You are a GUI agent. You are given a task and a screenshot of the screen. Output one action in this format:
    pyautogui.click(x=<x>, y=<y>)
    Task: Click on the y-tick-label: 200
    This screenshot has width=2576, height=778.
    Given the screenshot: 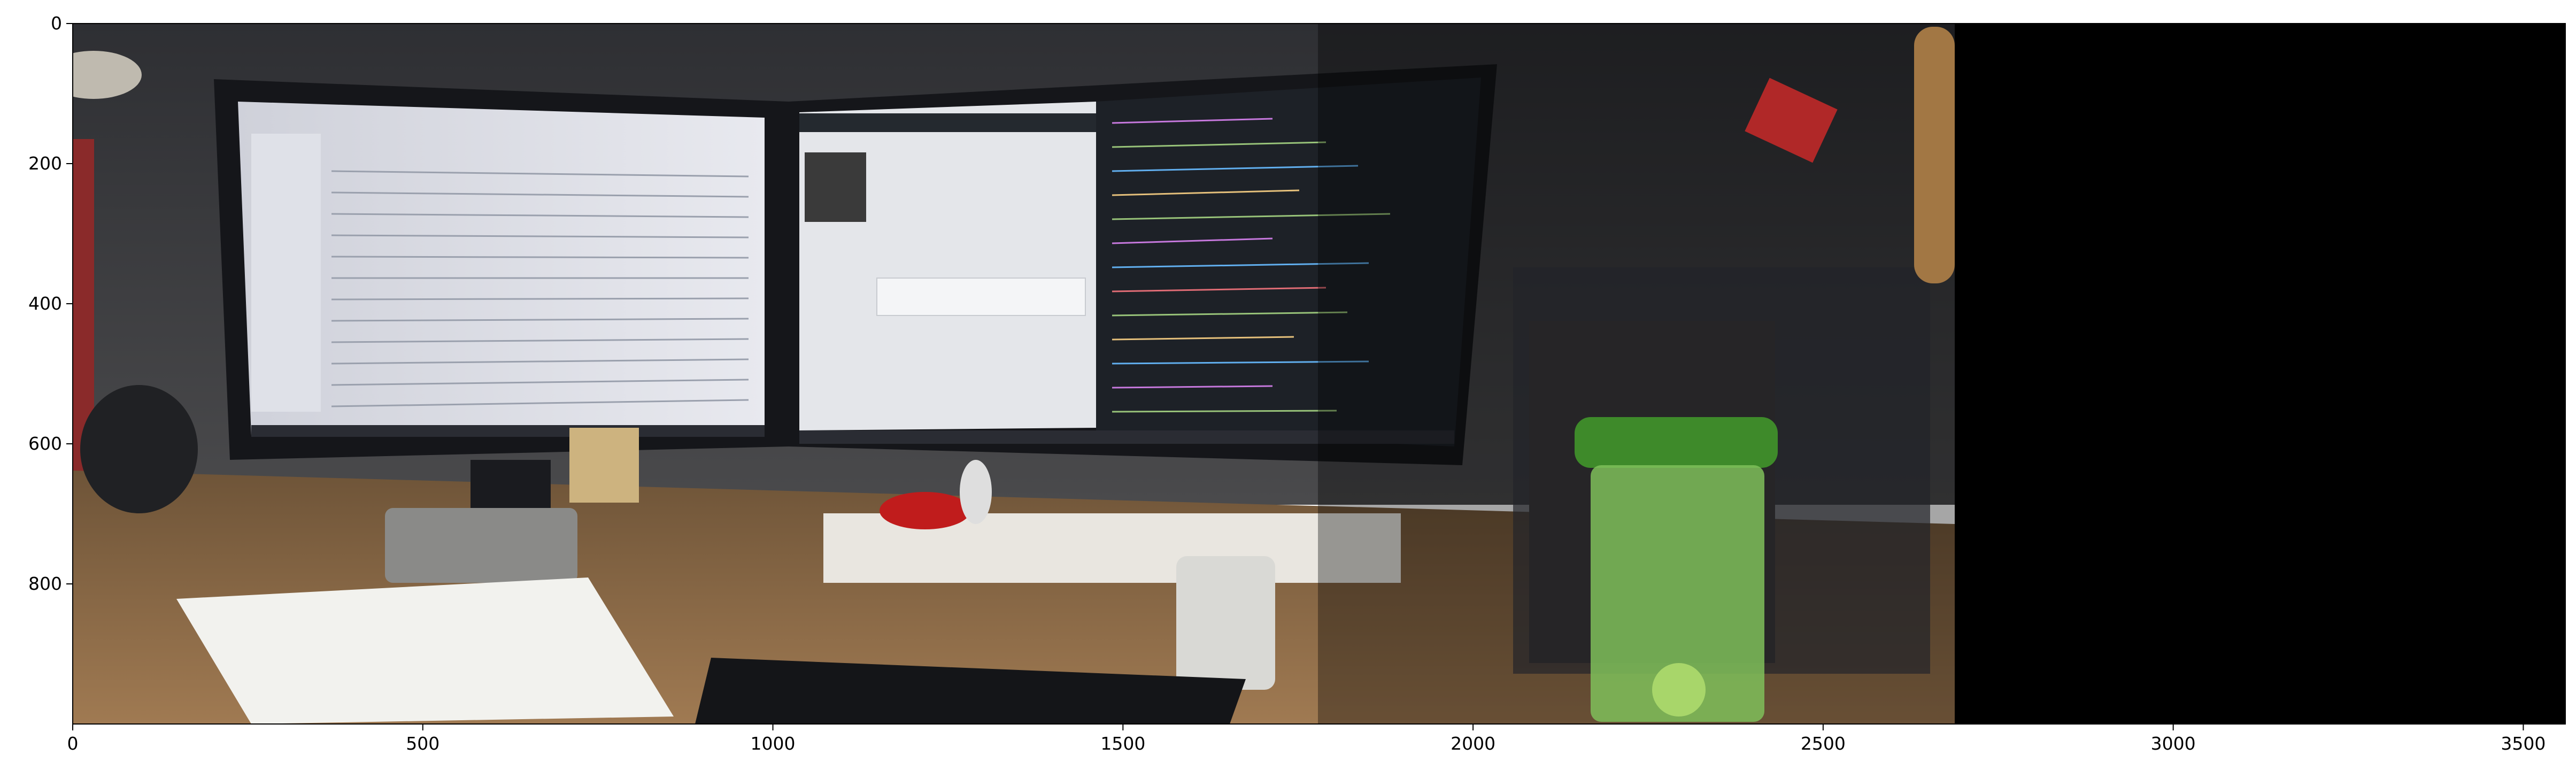 What is the action you would take?
    pyautogui.click(x=45, y=164)
    